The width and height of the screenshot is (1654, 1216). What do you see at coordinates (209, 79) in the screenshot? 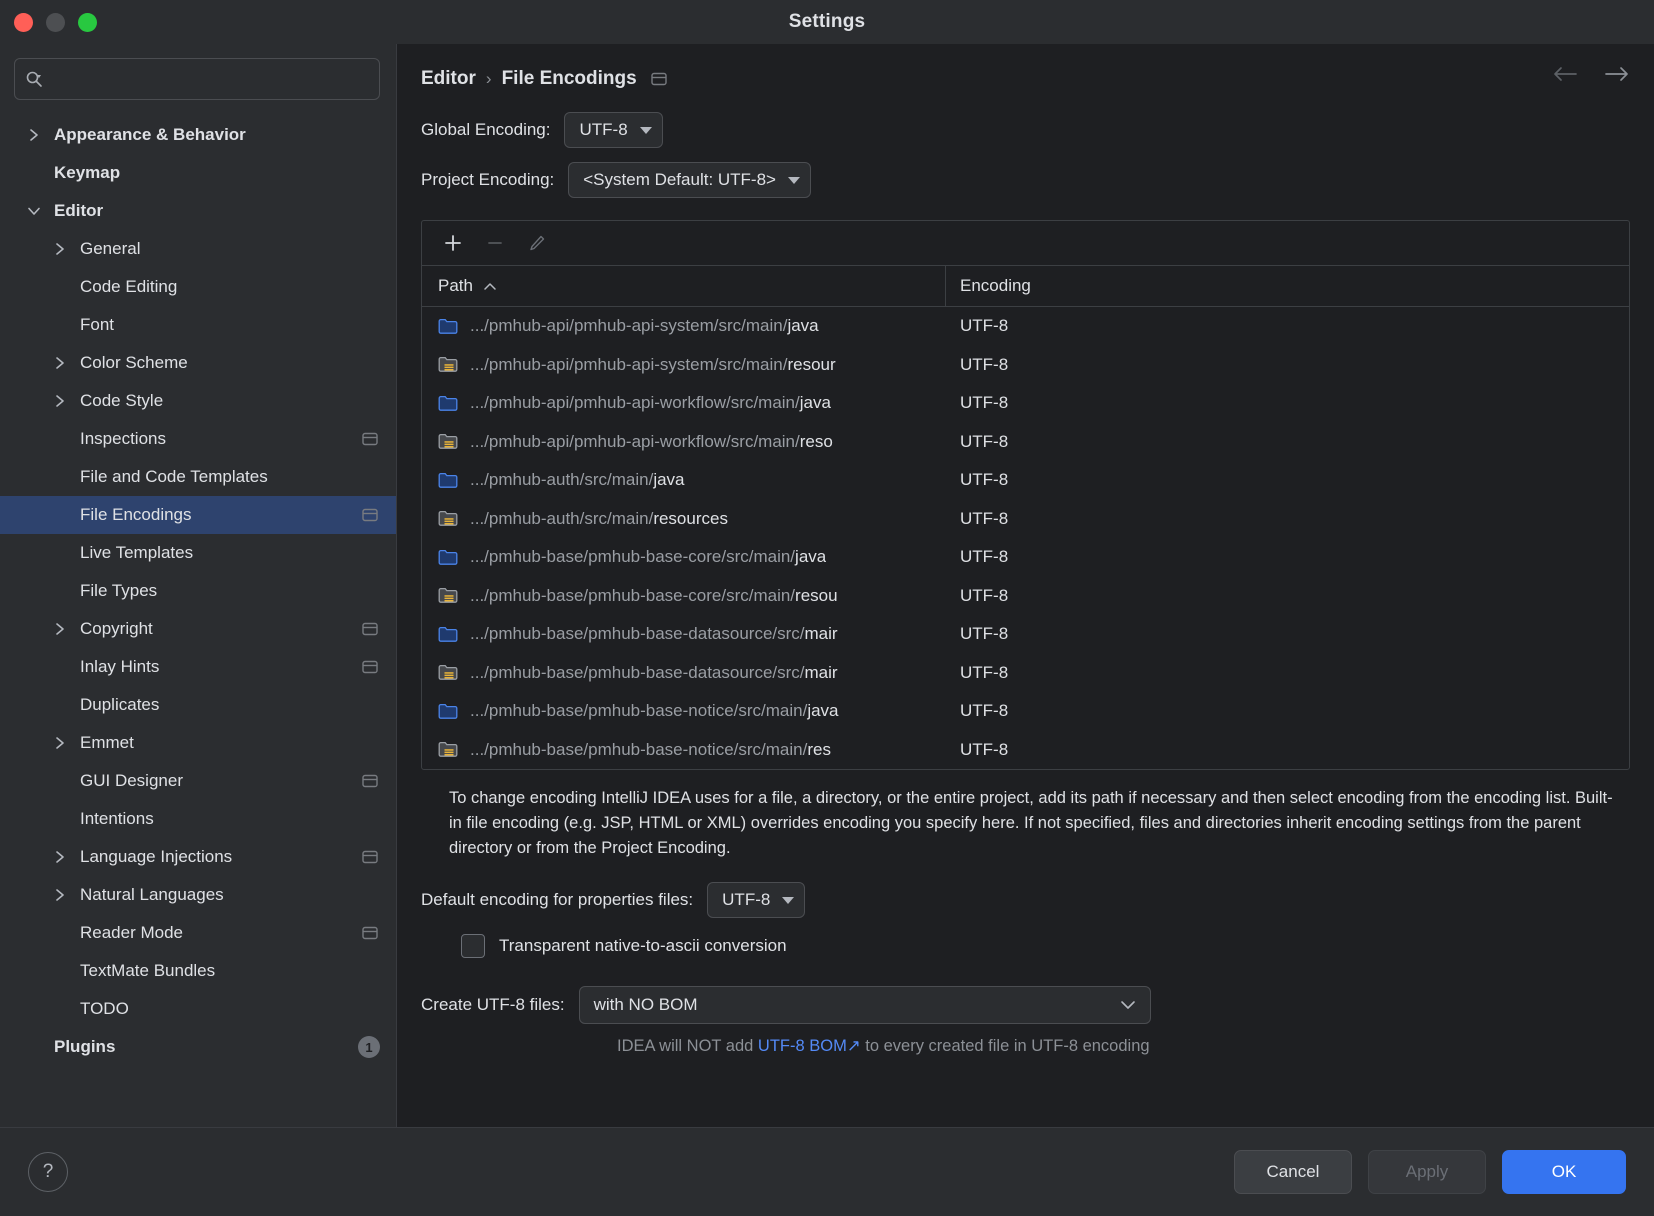
I see `search-input` at bounding box center [209, 79].